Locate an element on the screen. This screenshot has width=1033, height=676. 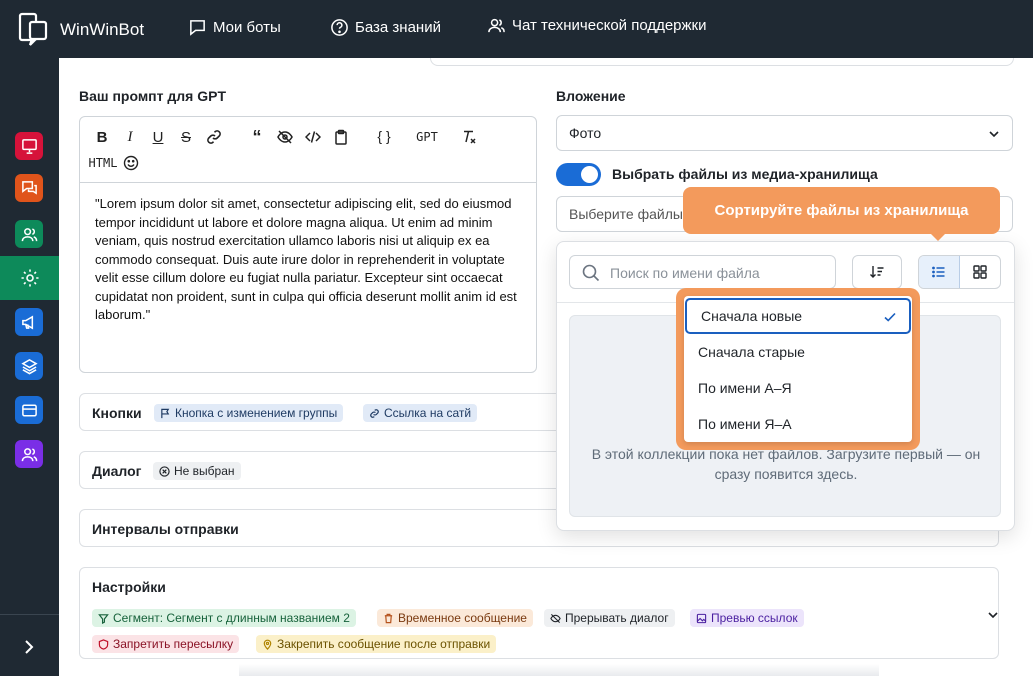
quote-icon: “ is located at coordinates (257, 137).